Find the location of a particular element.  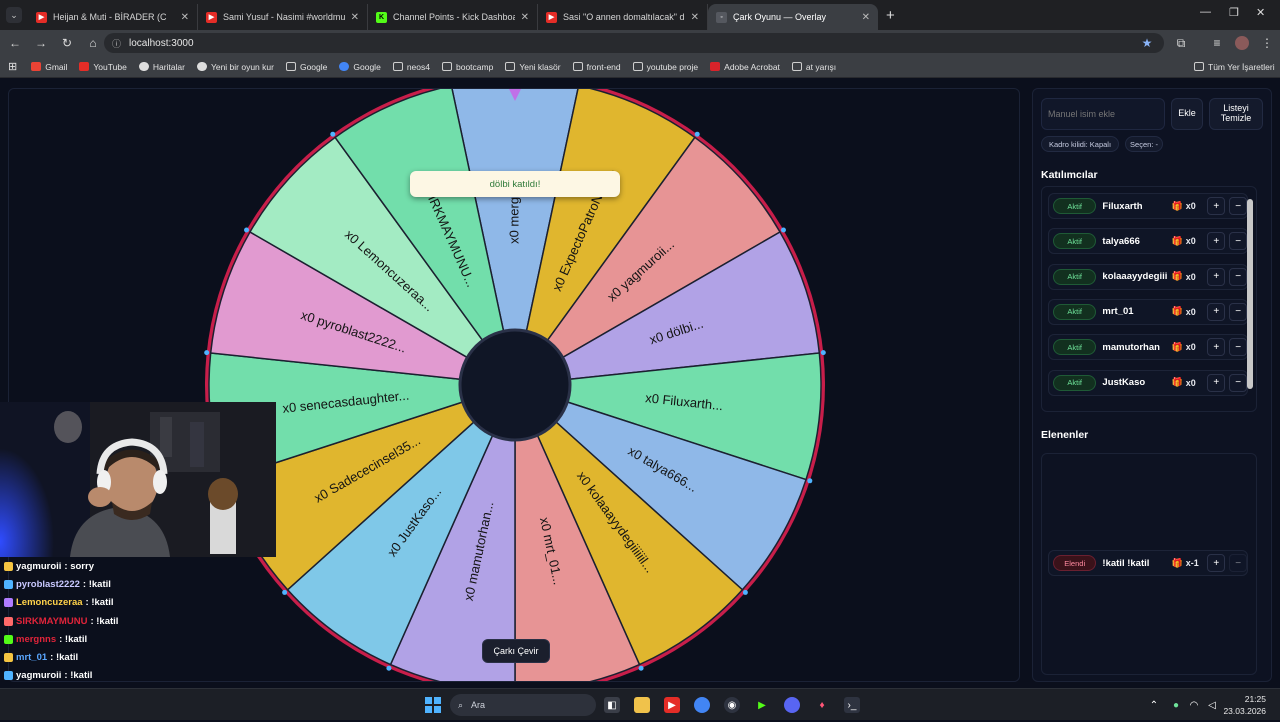

restore-icon: ❐ is located at coordinates (1234, 12).